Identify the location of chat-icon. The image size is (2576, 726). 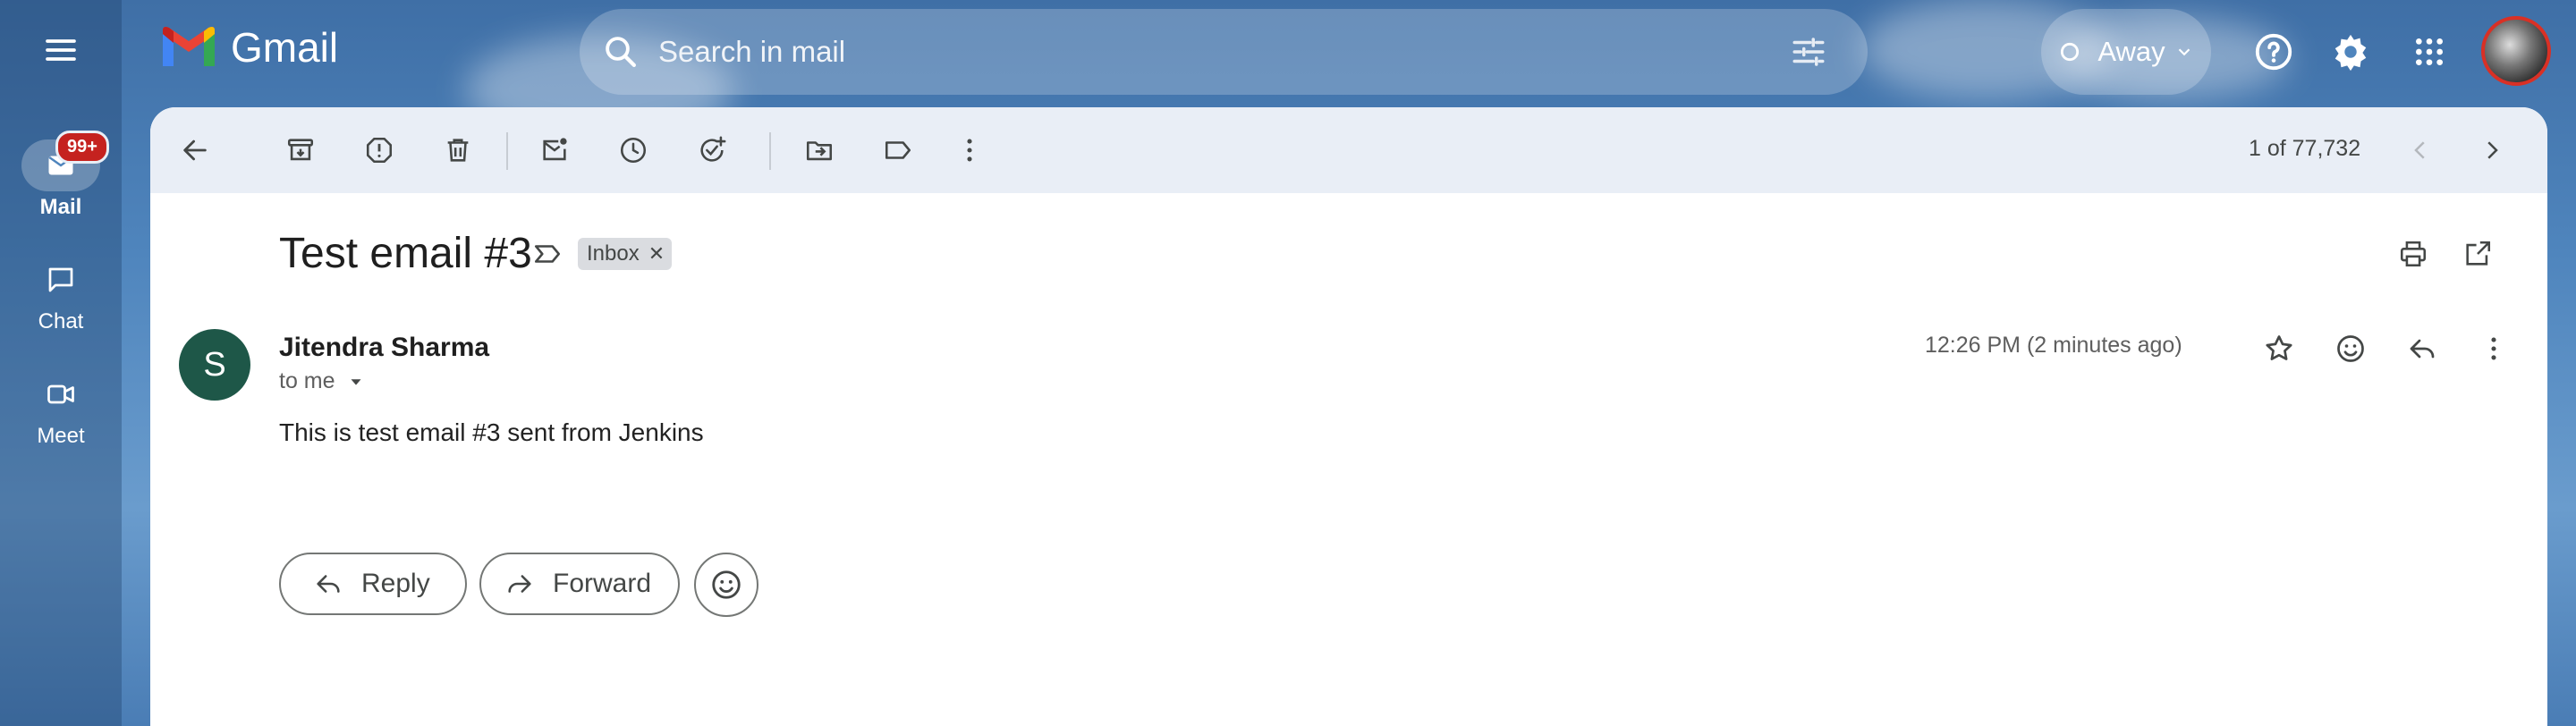
(60, 279).